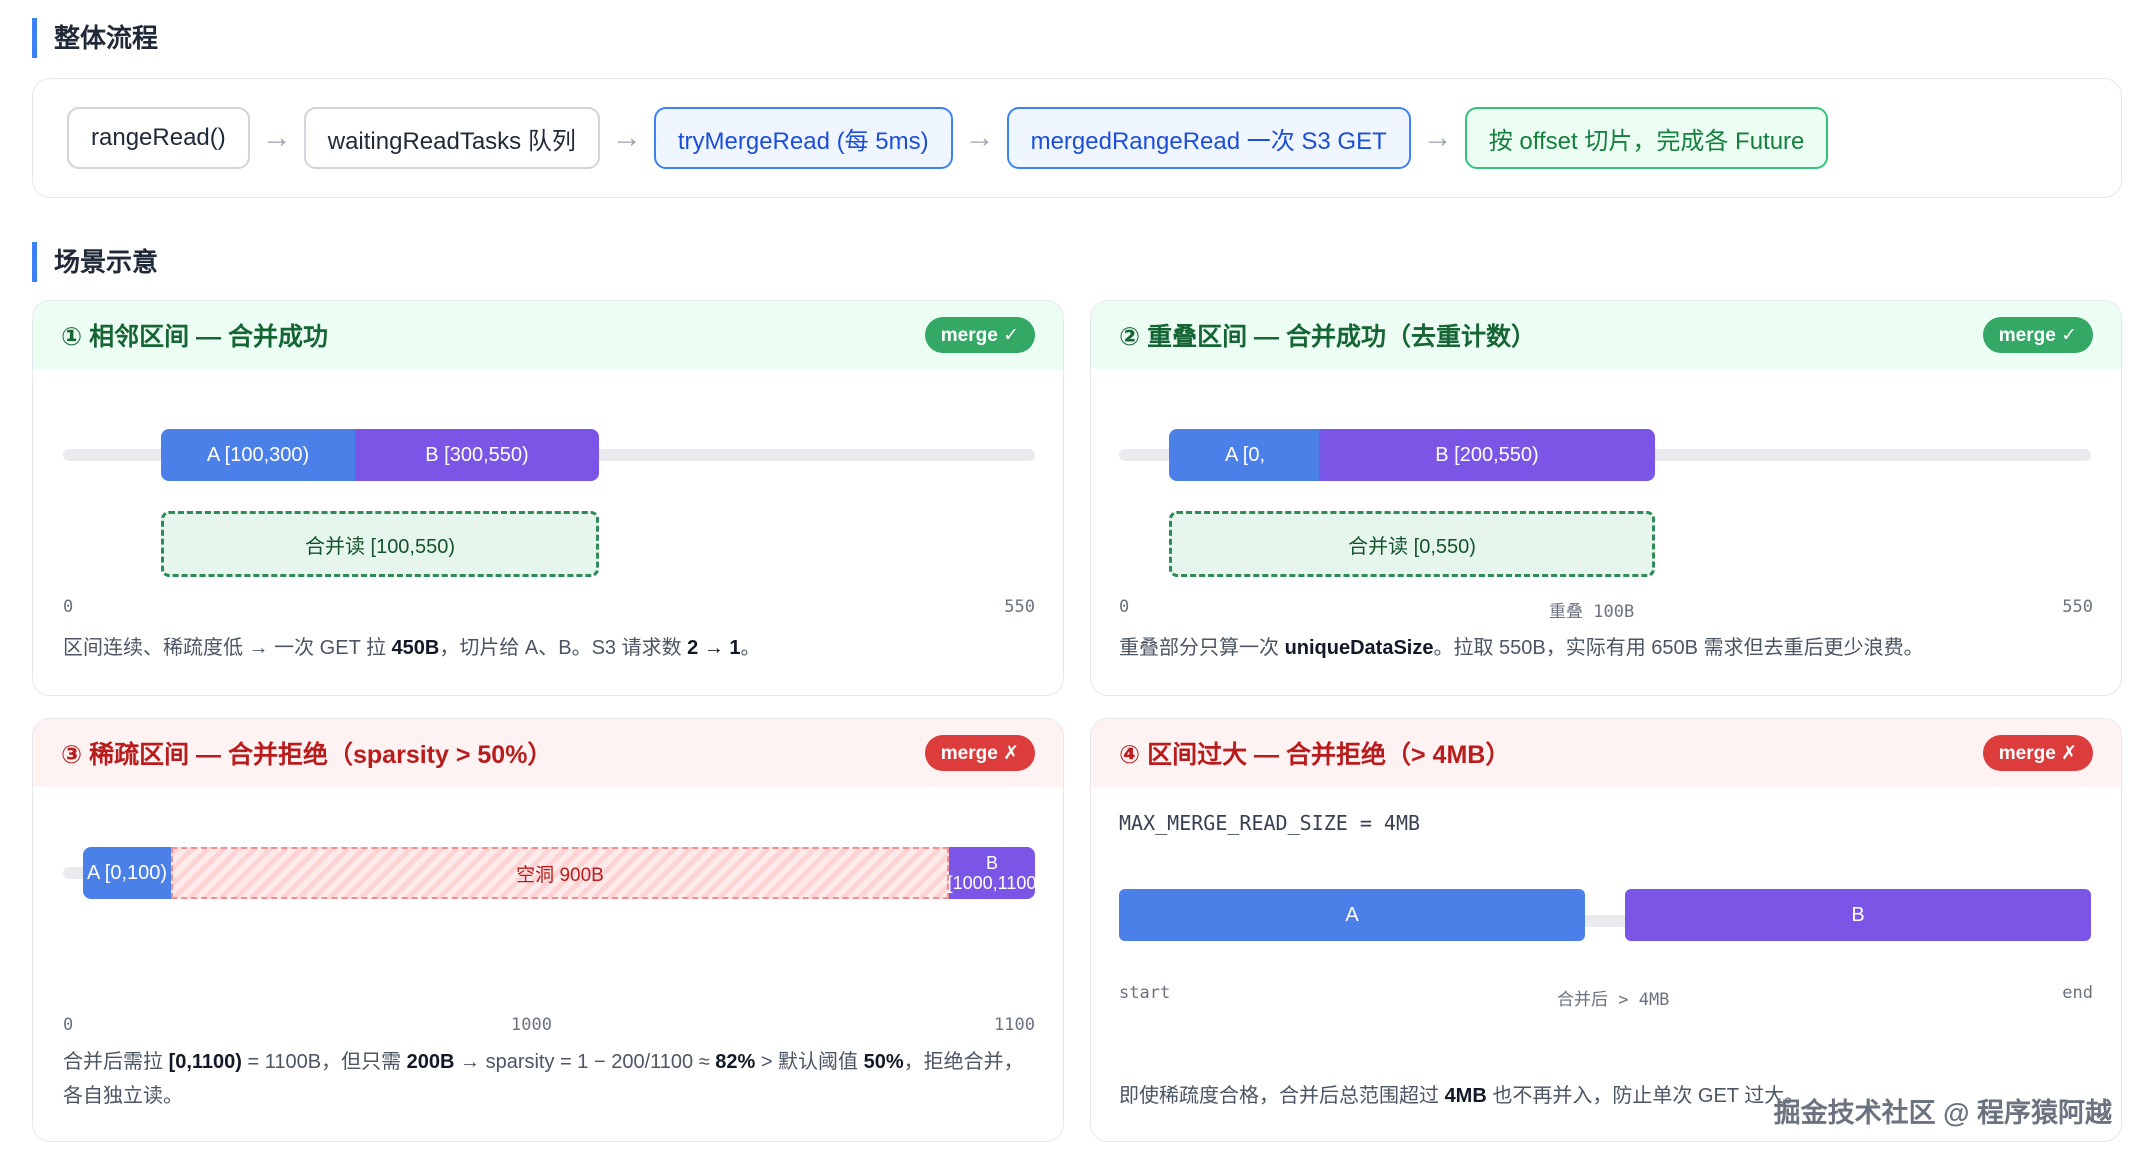  I want to click on range-a-bar: A [0,, so click(1245, 455).